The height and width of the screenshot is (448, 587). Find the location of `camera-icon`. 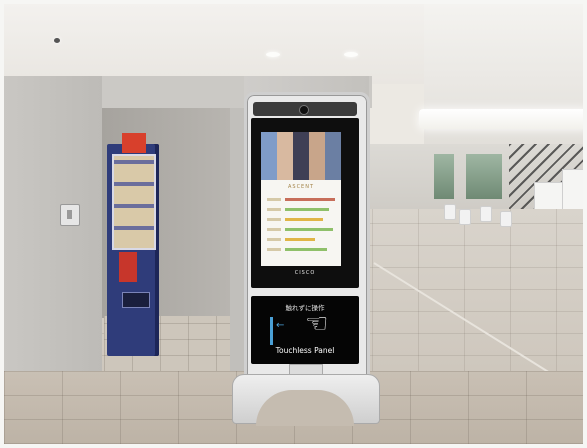

camera-icon is located at coordinates (304, 110).